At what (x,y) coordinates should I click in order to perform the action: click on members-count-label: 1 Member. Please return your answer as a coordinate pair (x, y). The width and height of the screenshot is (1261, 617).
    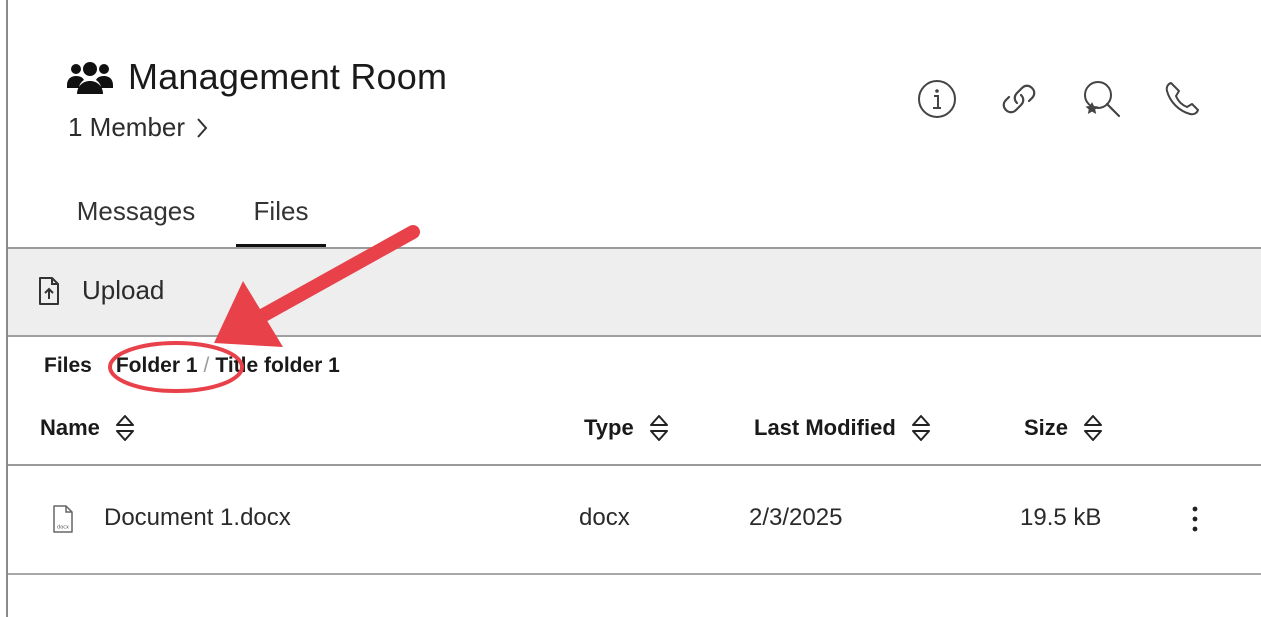
    Looking at the image, I should click on (127, 127).